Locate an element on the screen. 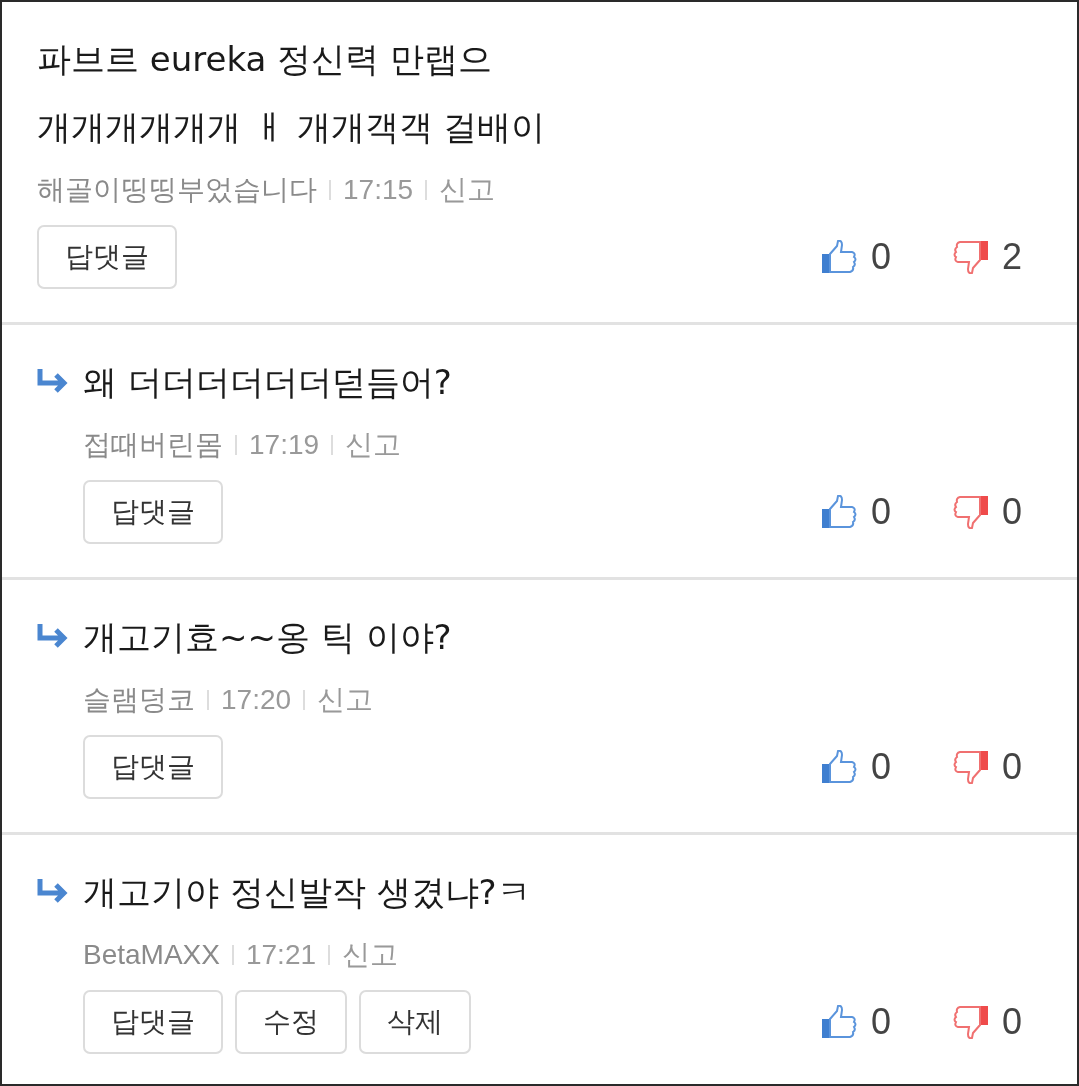  author-name: 접때버린몸 is located at coordinates (153, 445).